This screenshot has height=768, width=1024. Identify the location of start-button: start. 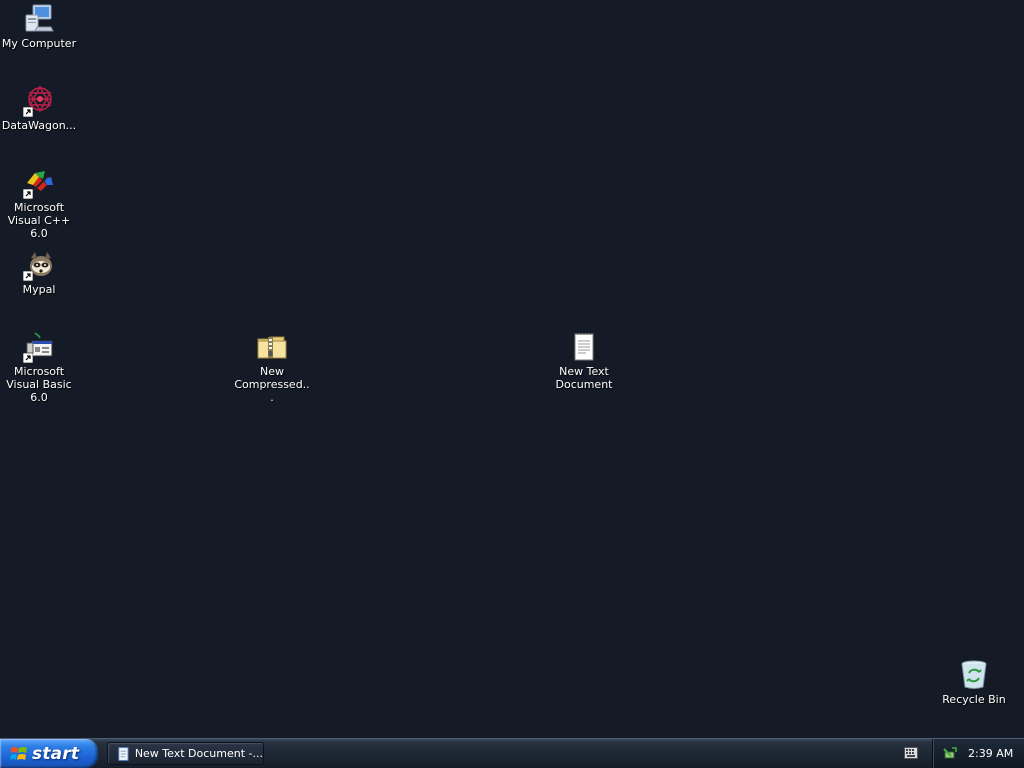
(49, 753).